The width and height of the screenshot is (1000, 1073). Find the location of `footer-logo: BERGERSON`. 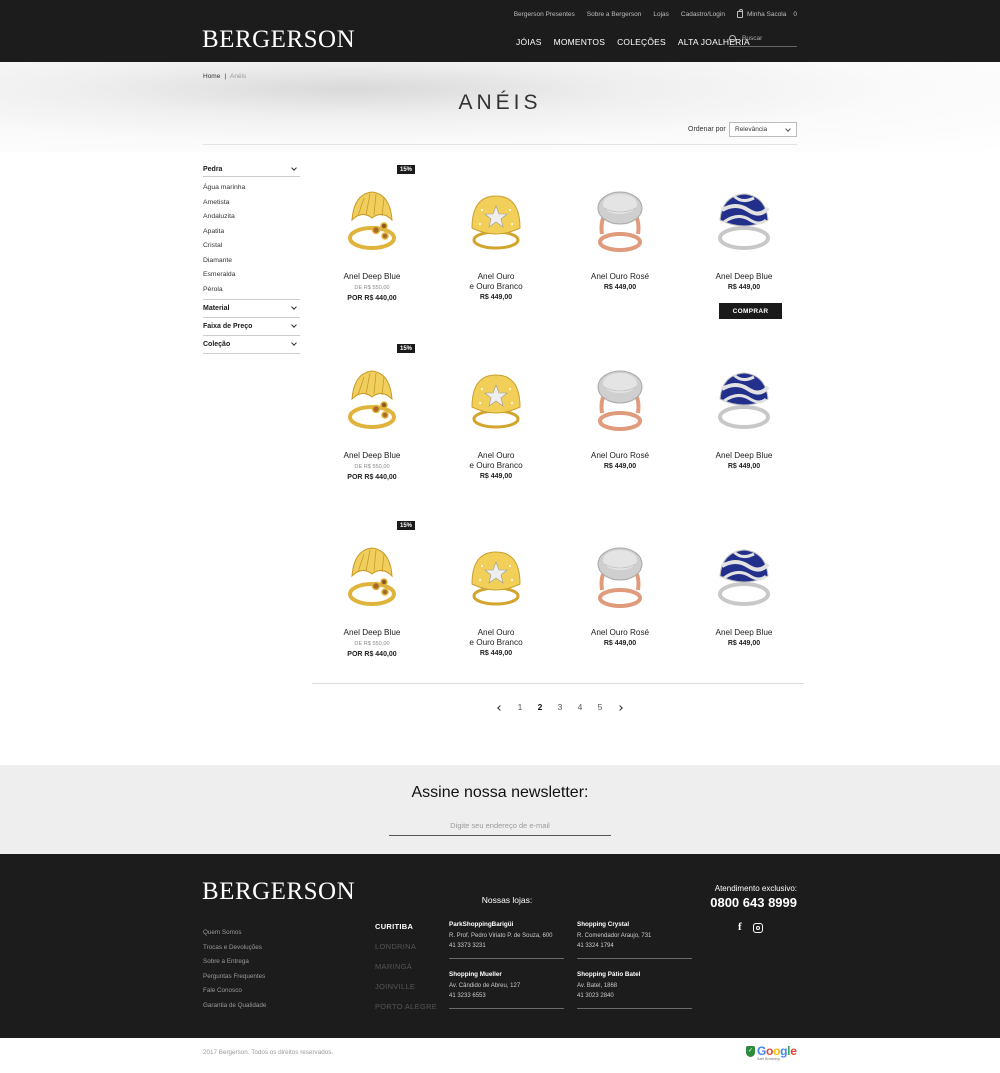

footer-logo: BERGERSON is located at coordinates (278, 892).